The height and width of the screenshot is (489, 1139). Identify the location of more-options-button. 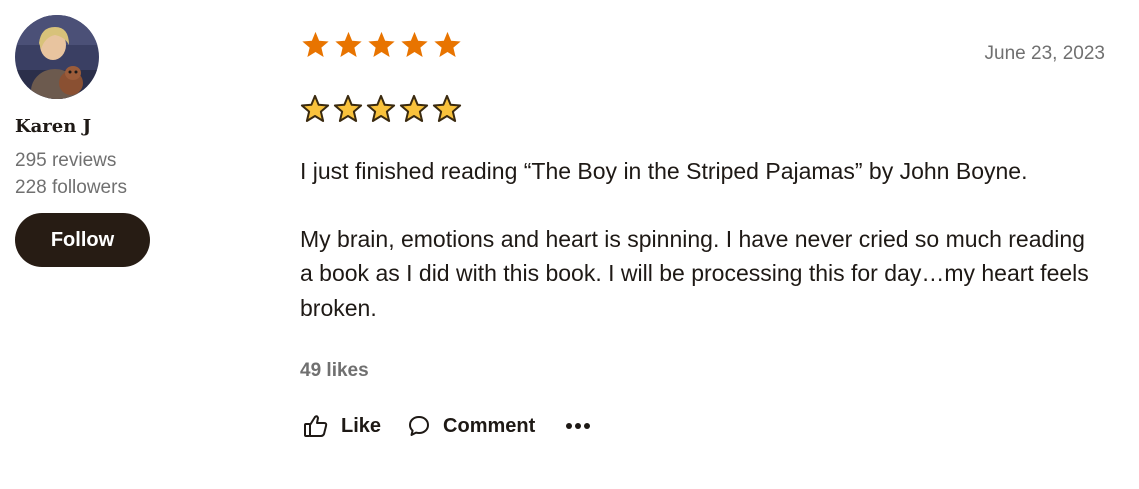
(578, 426).